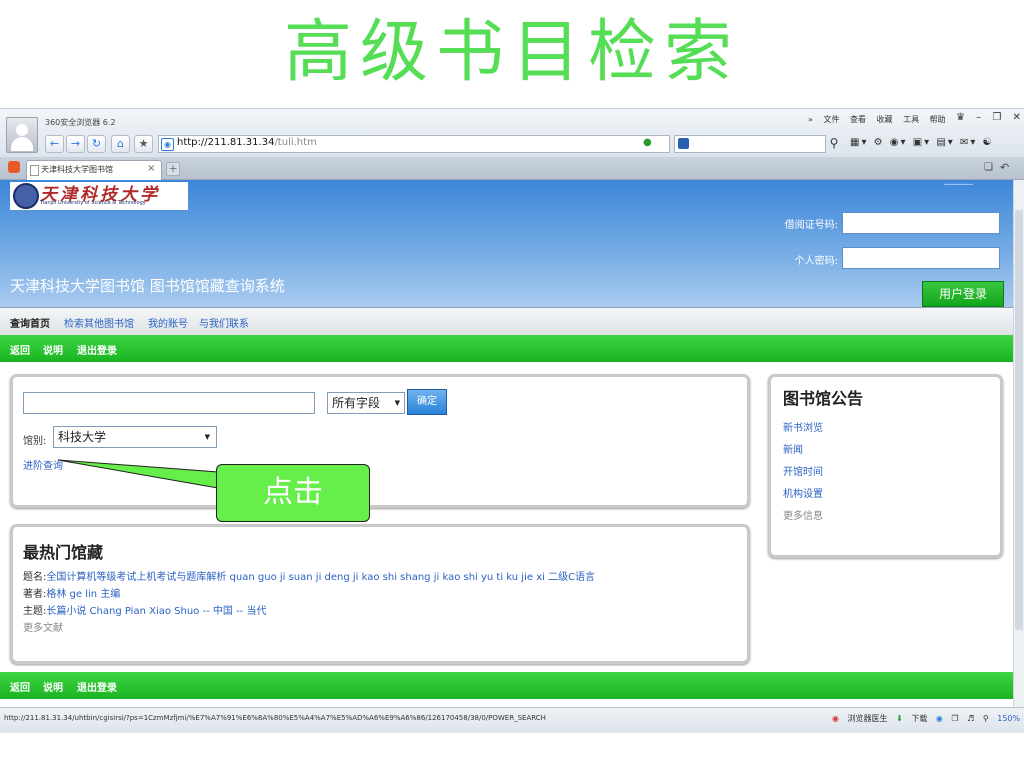  Describe the element at coordinates (1019, 420) in the screenshot. I see `scrollbar-thumb` at that location.